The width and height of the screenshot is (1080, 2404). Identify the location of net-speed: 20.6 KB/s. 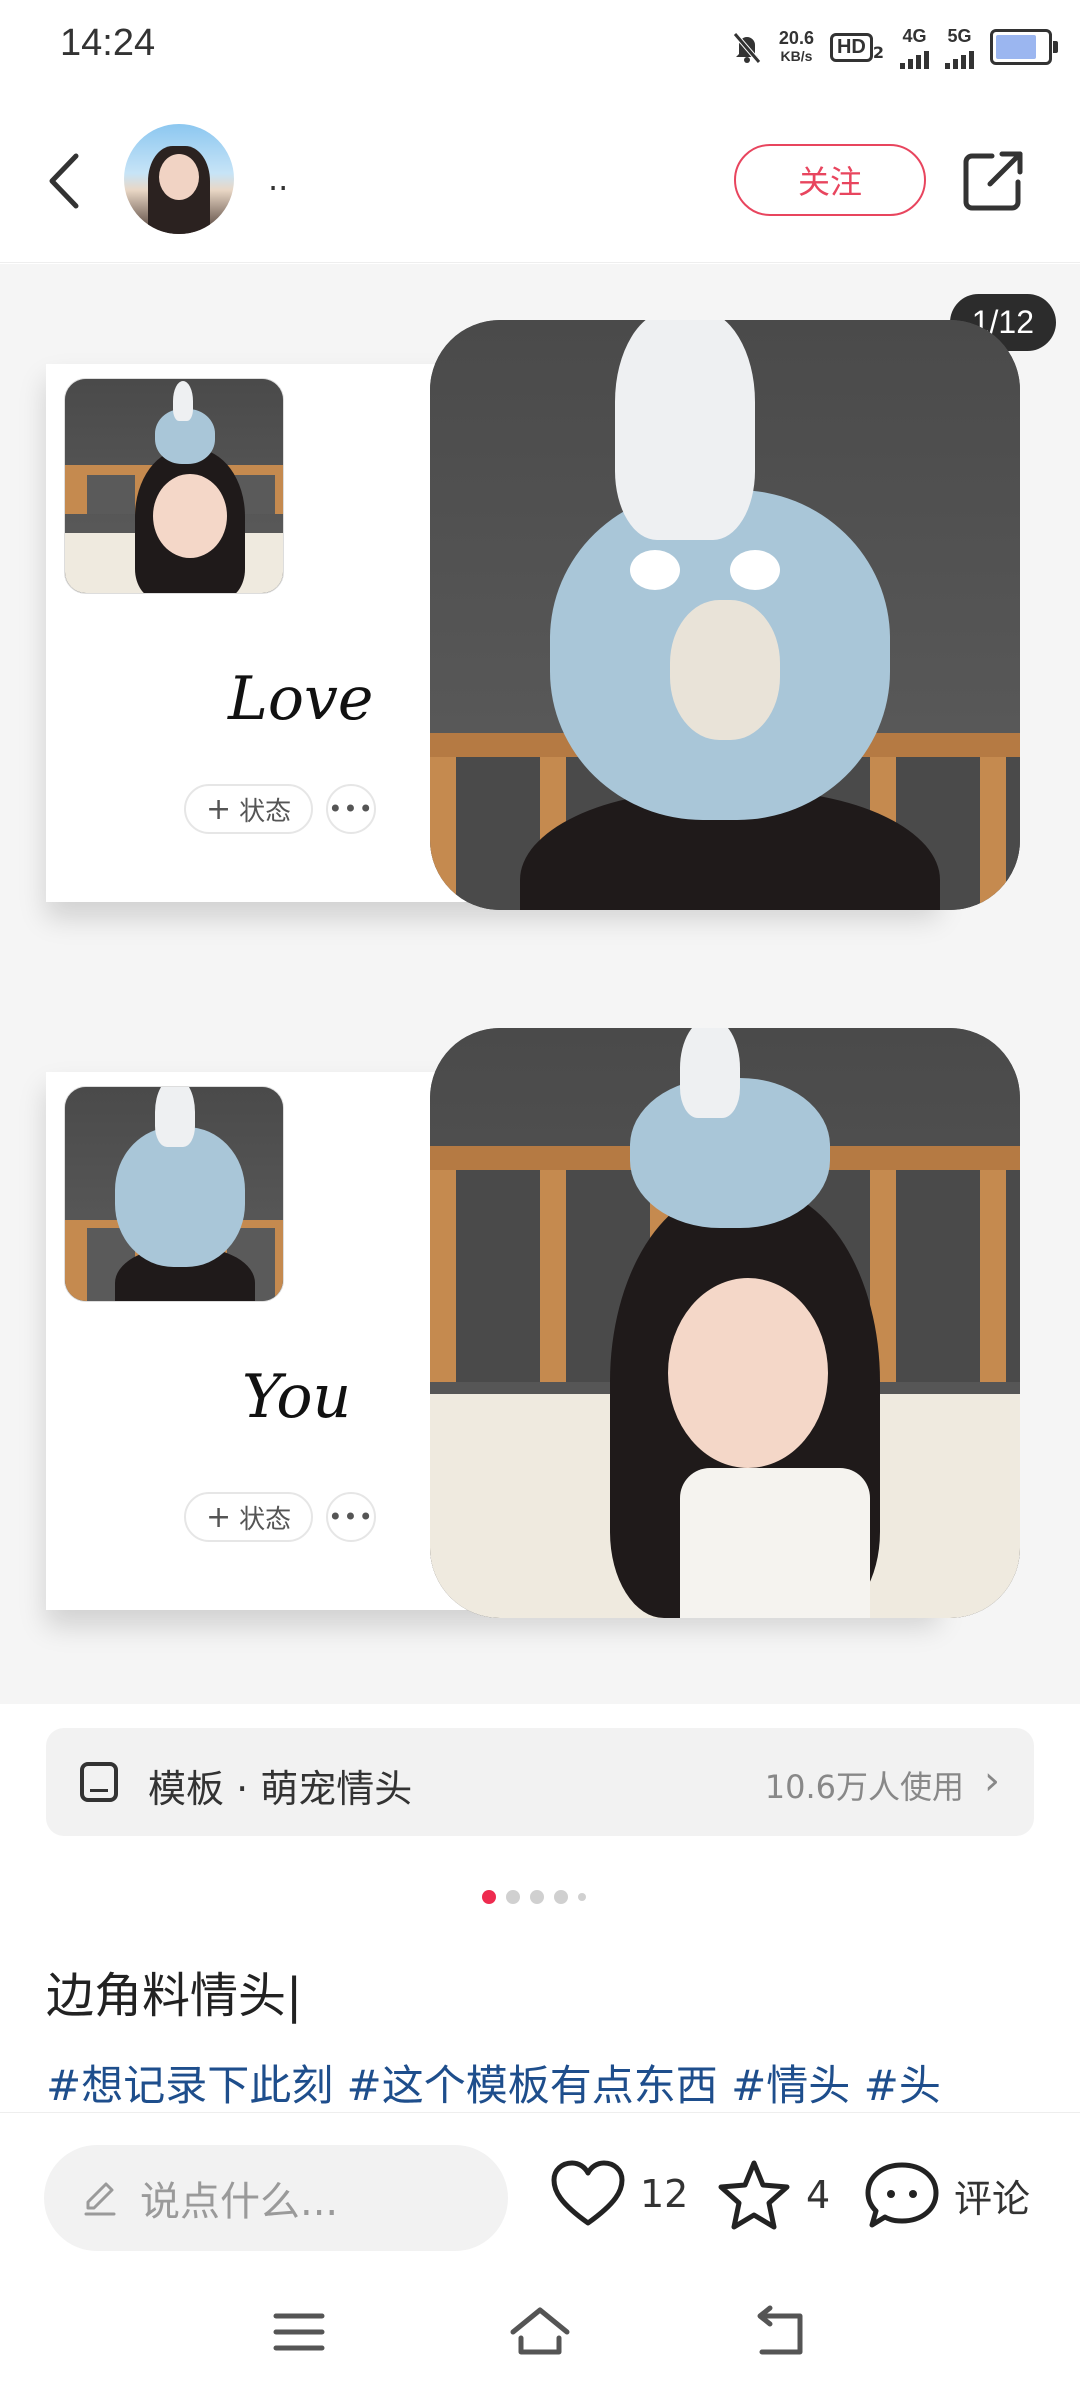
(796, 47).